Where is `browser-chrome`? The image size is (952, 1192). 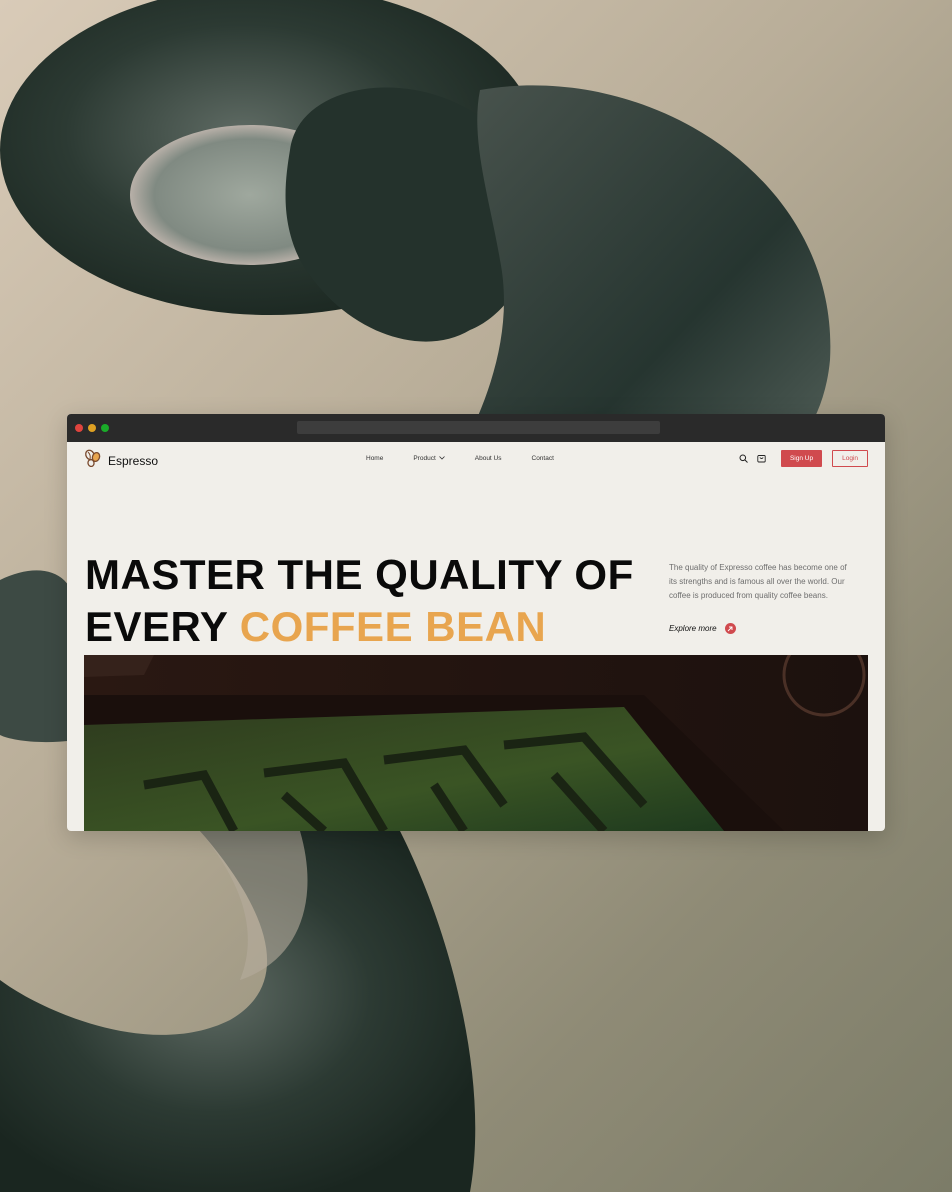 browser-chrome is located at coordinates (476, 428).